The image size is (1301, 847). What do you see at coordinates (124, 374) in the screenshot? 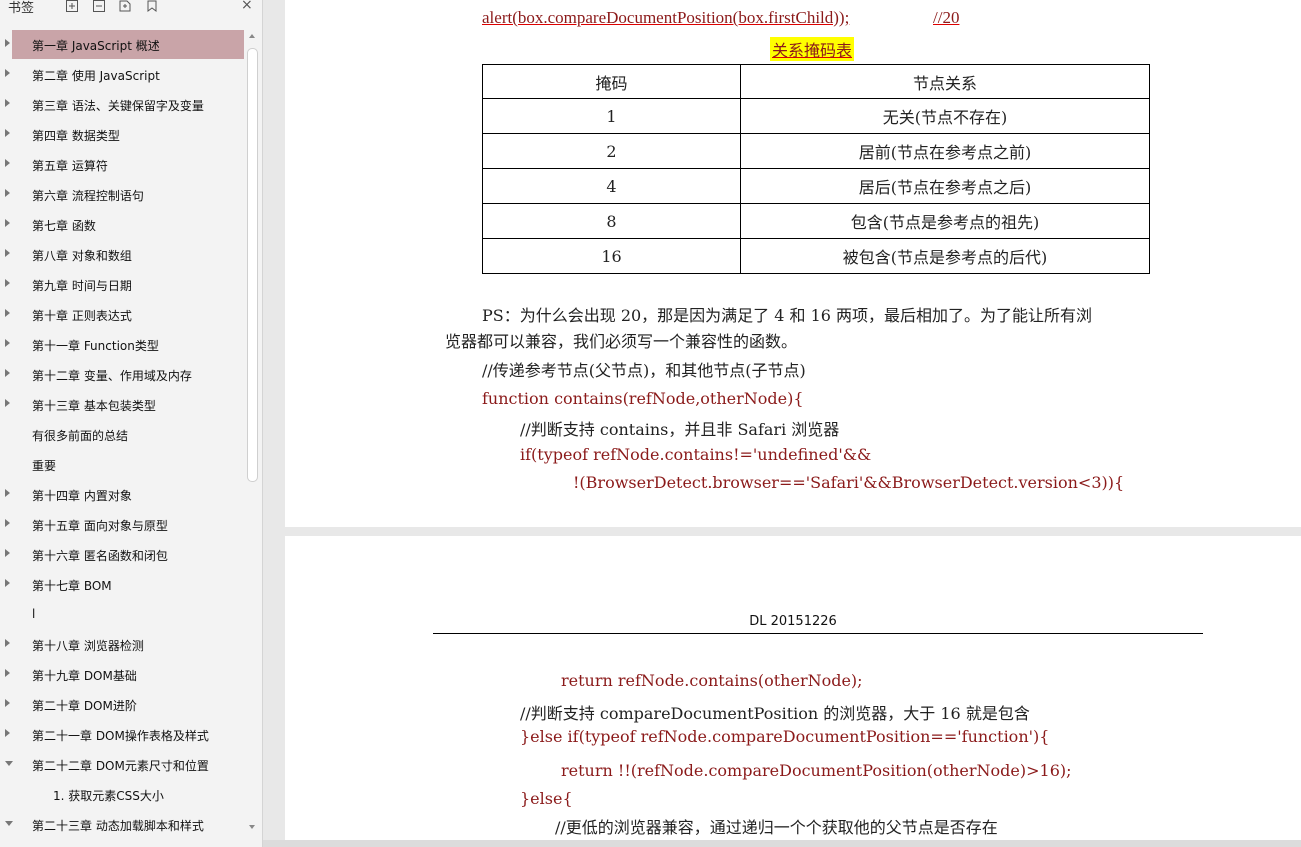
I see `bookmark-item: 第十二章 变量、作用域及内存` at bounding box center [124, 374].